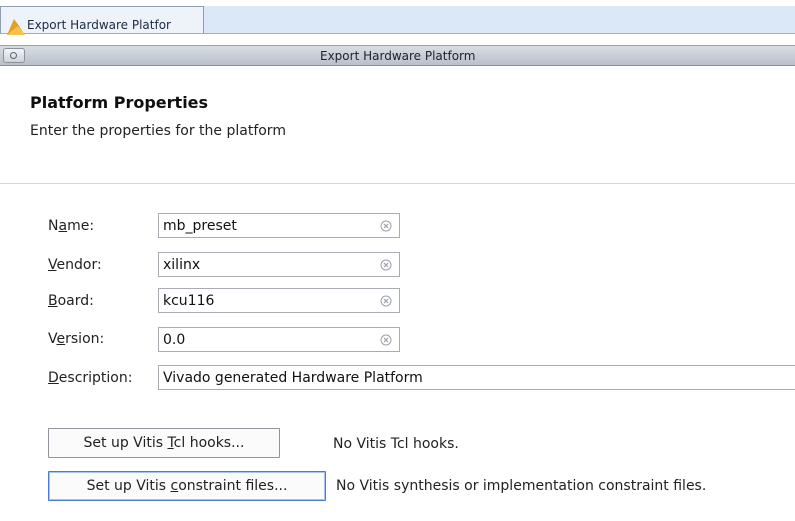 The width and height of the screenshot is (795, 521). What do you see at coordinates (279, 339) in the screenshot?
I see `version-field: 0.0` at bounding box center [279, 339].